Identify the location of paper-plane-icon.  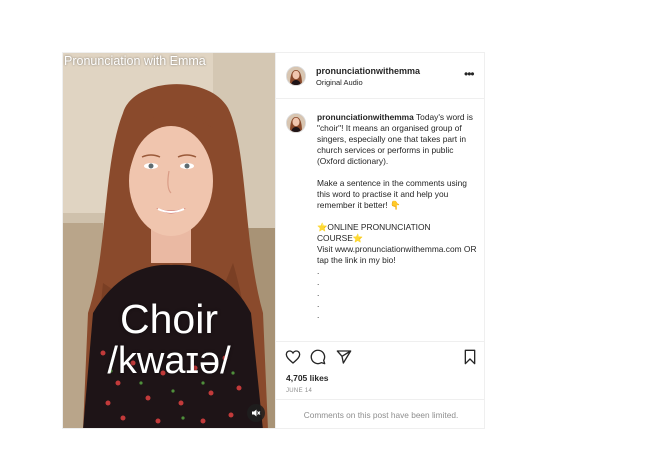
(344, 357).